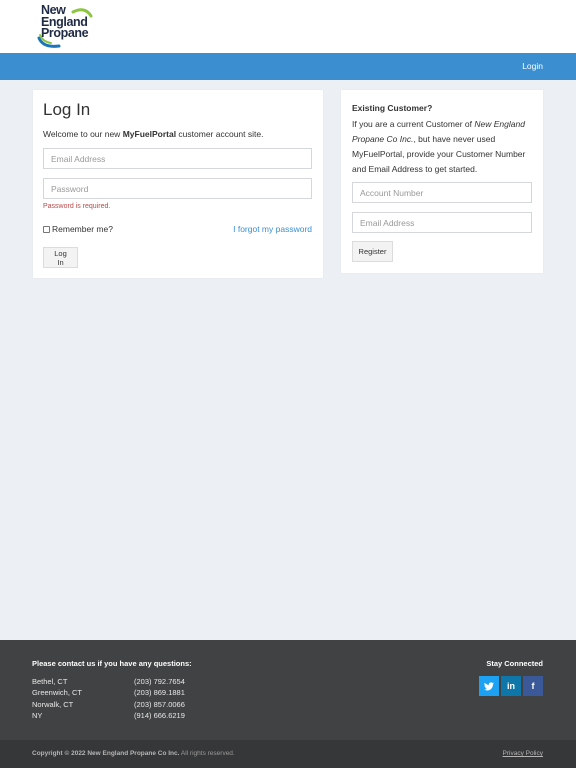  Describe the element at coordinates (177, 188) in the screenshot. I see `login-password-input` at that location.